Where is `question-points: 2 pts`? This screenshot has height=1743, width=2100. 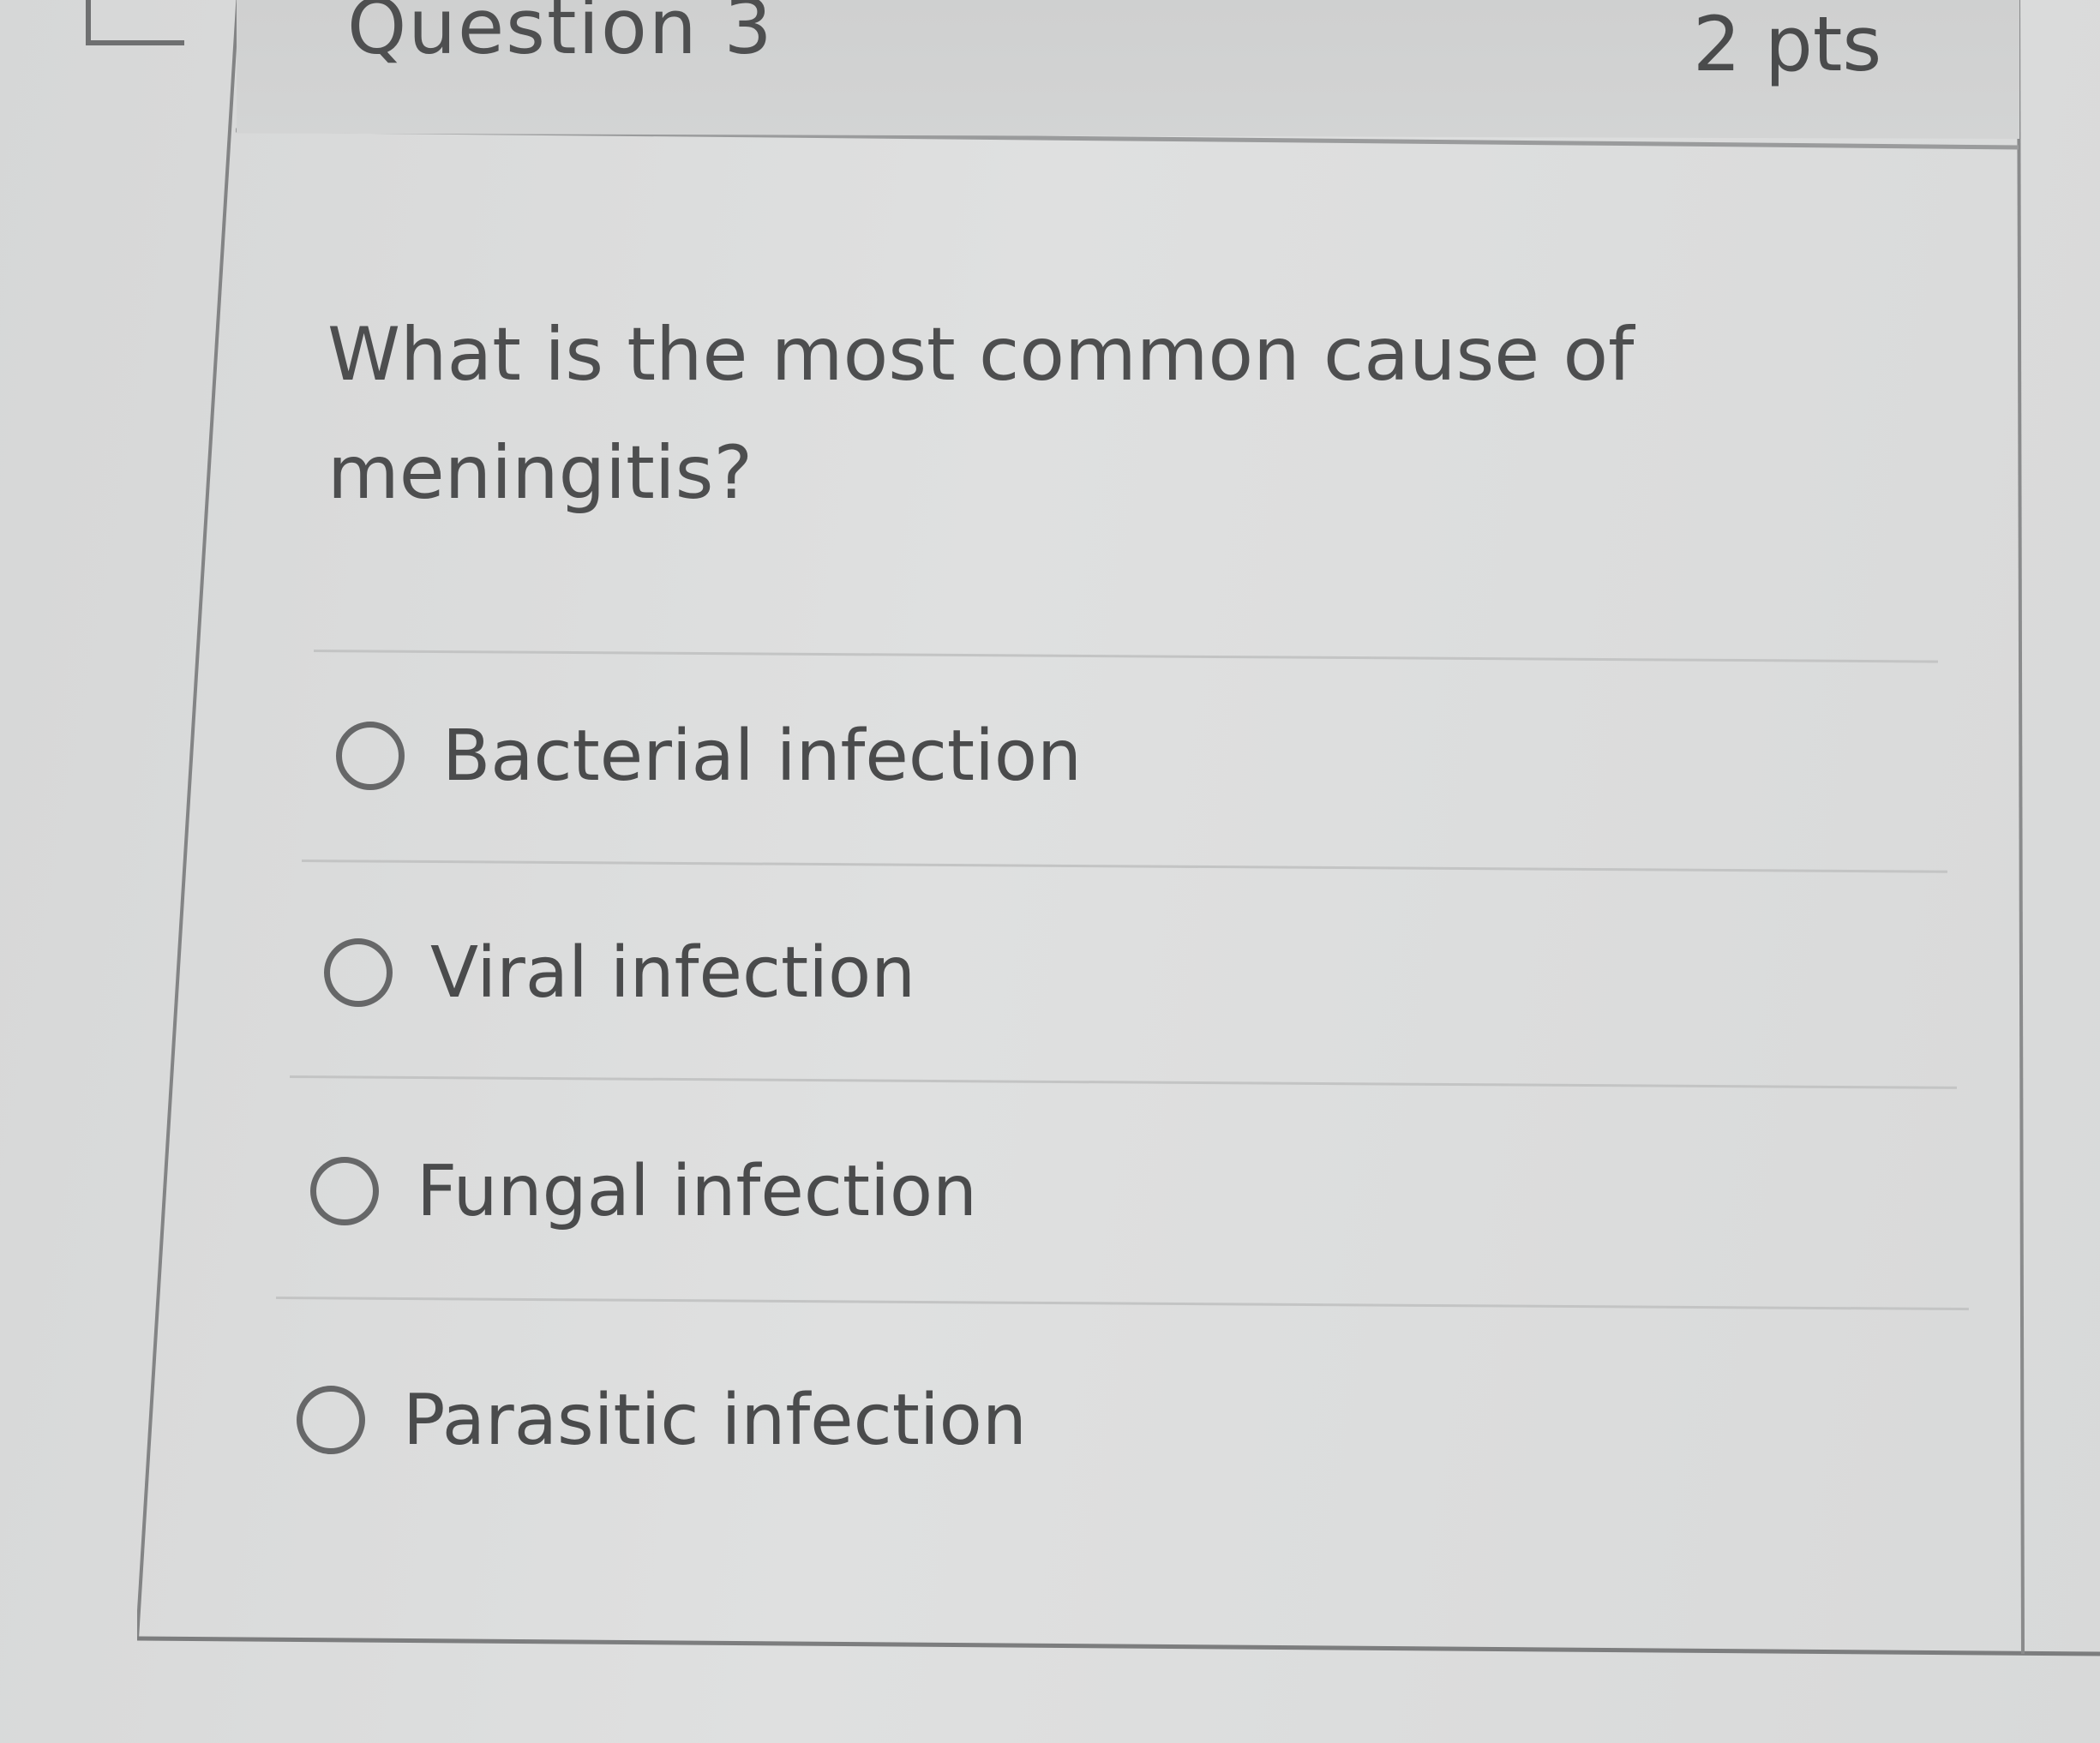 question-points: 2 pts is located at coordinates (1788, 44).